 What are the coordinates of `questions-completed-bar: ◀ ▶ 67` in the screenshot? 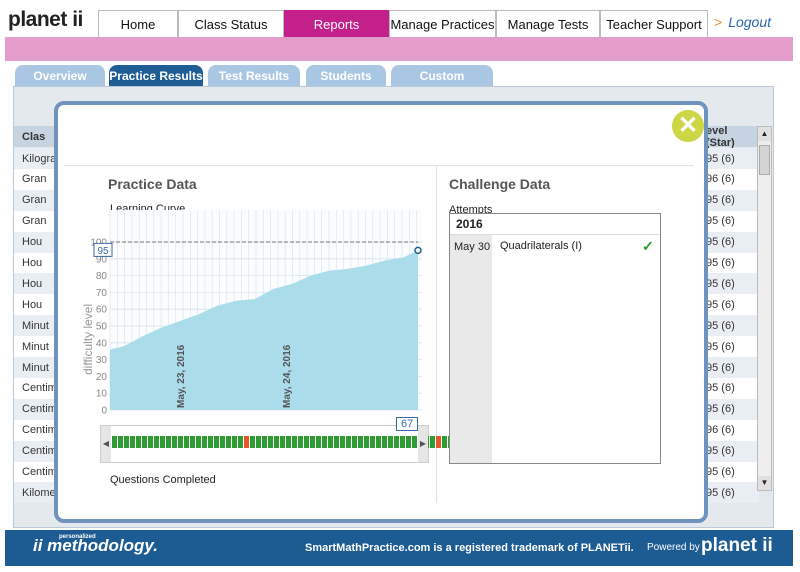 It's located at (306, 440).